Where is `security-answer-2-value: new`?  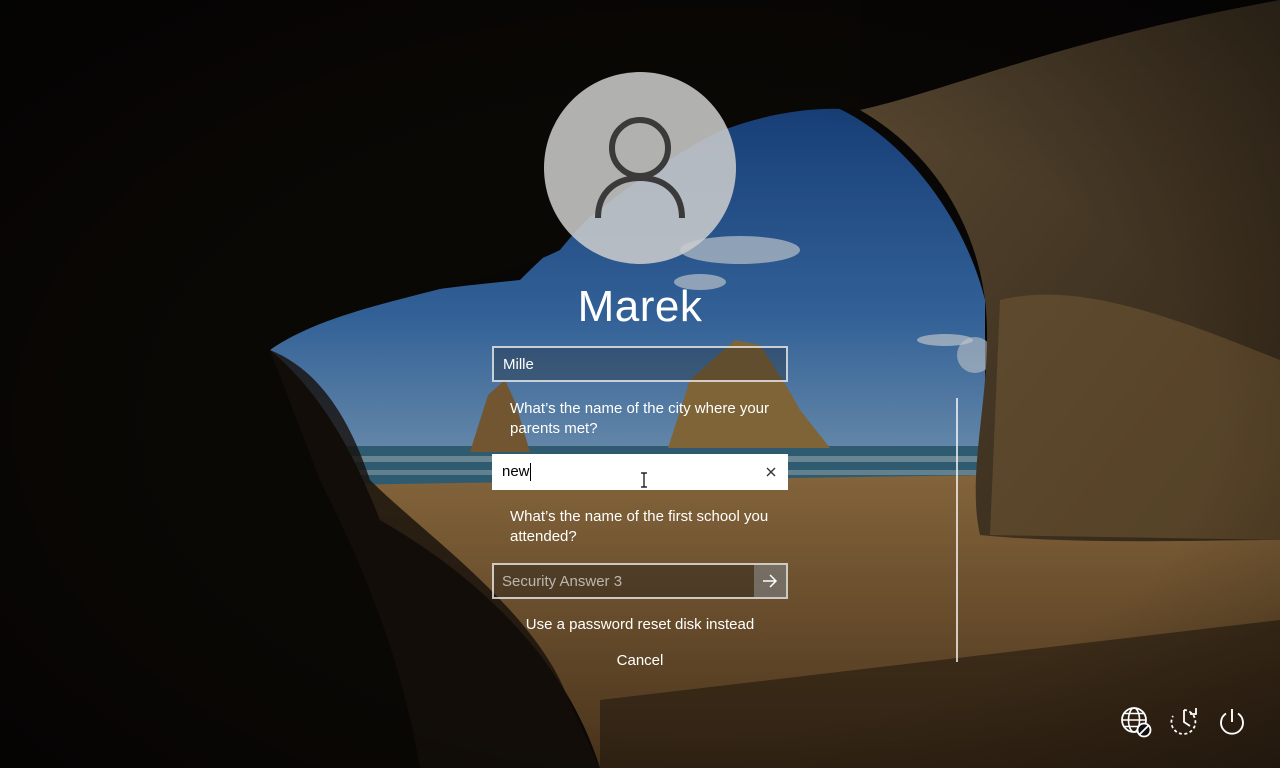
security-answer-2-value: new is located at coordinates (511, 472).